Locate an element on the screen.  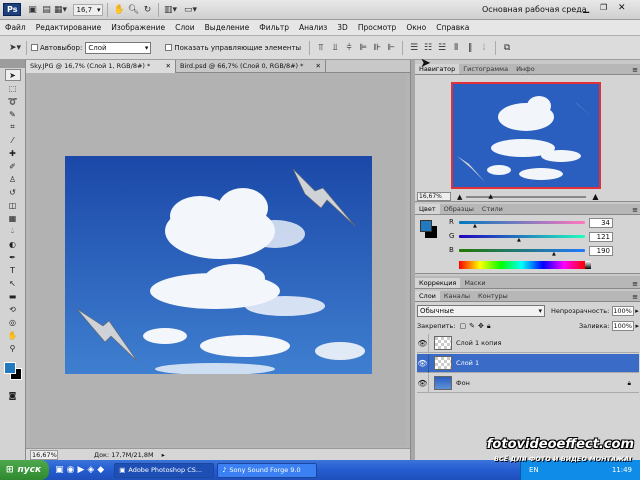
hand-tool-icon: ✋ is located at coordinates (119, 10).